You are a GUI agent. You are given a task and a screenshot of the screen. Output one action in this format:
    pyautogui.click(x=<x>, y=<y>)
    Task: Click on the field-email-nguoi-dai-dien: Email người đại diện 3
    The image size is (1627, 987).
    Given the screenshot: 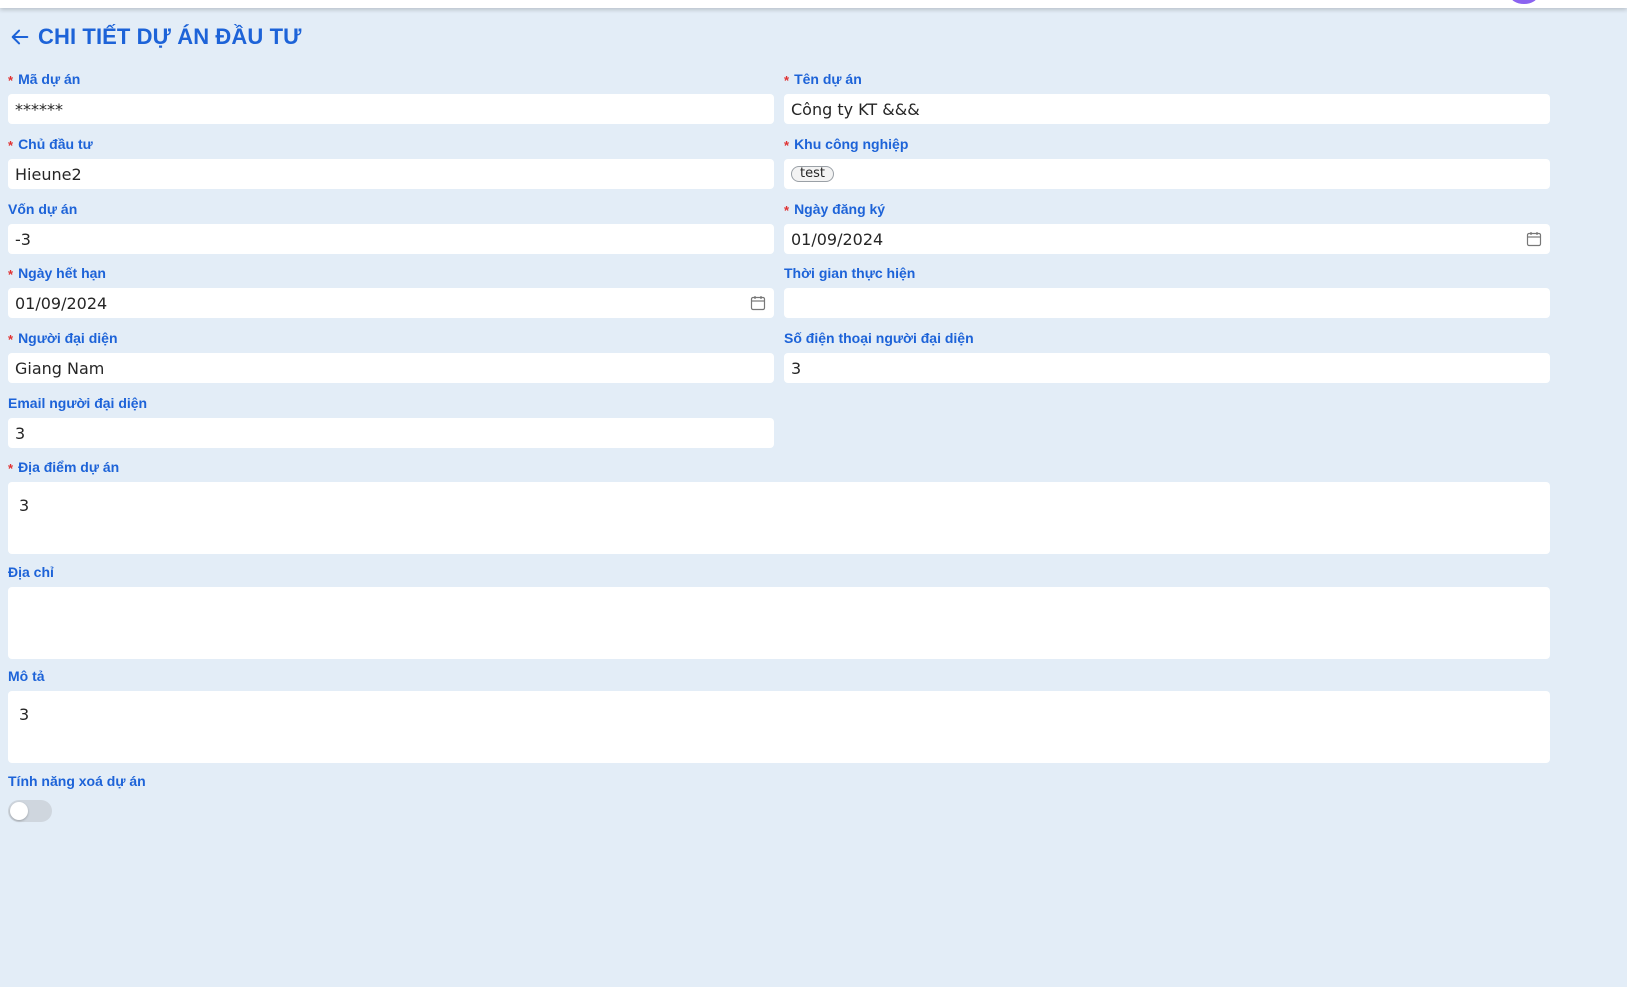 What is the action you would take?
    pyautogui.click(x=391, y=421)
    